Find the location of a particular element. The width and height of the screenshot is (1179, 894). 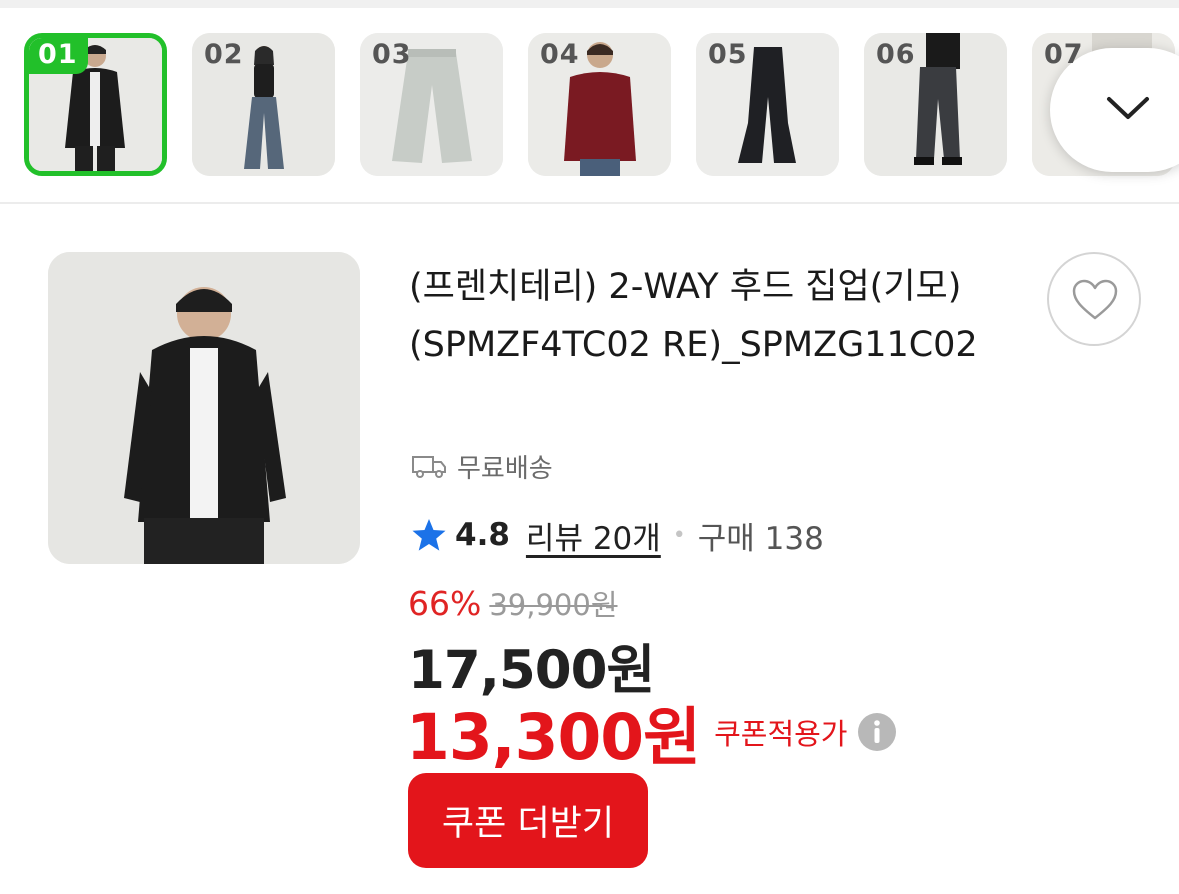

wishlist-button is located at coordinates (1094, 299).